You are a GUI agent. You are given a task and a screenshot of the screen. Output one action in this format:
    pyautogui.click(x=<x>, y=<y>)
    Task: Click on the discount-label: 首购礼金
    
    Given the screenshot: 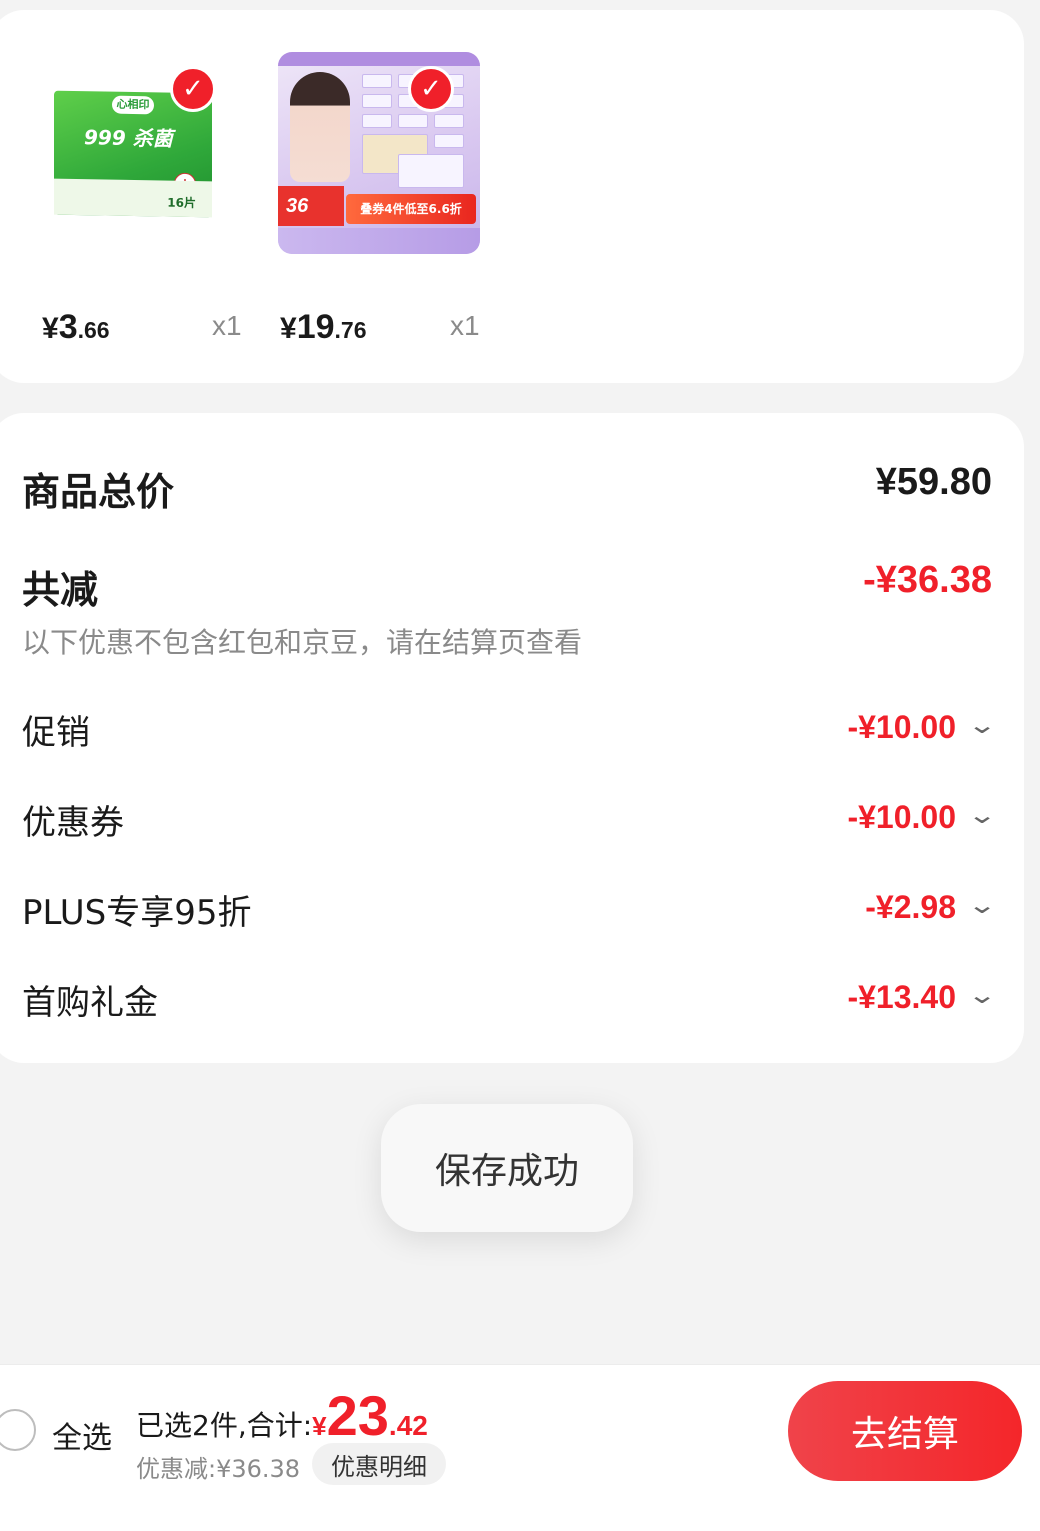 What is the action you would take?
    pyautogui.click(x=90, y=1003)
    